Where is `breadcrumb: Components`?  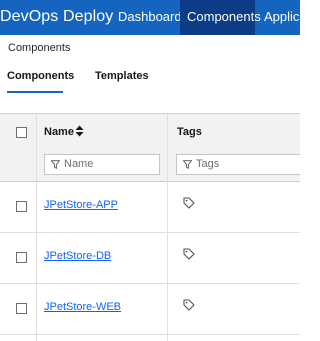 breadcrumb: Components is located at coordinates (39, 48).